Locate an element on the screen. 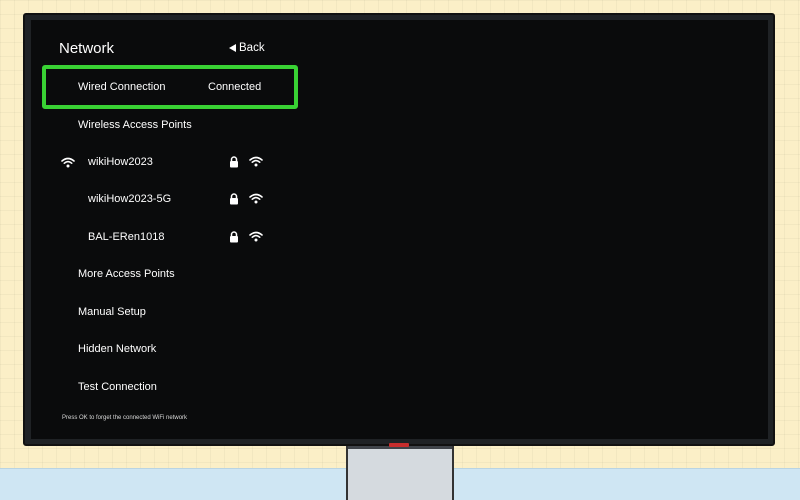  menu-item-test-connection: Test Connection is located at coordinates (117, 387).